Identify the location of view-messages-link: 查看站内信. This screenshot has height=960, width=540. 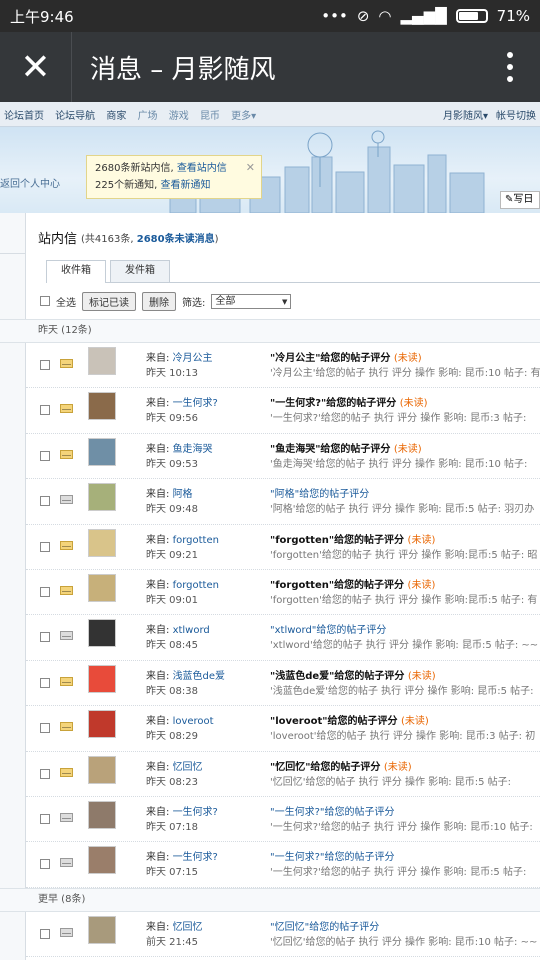
(202, 168).